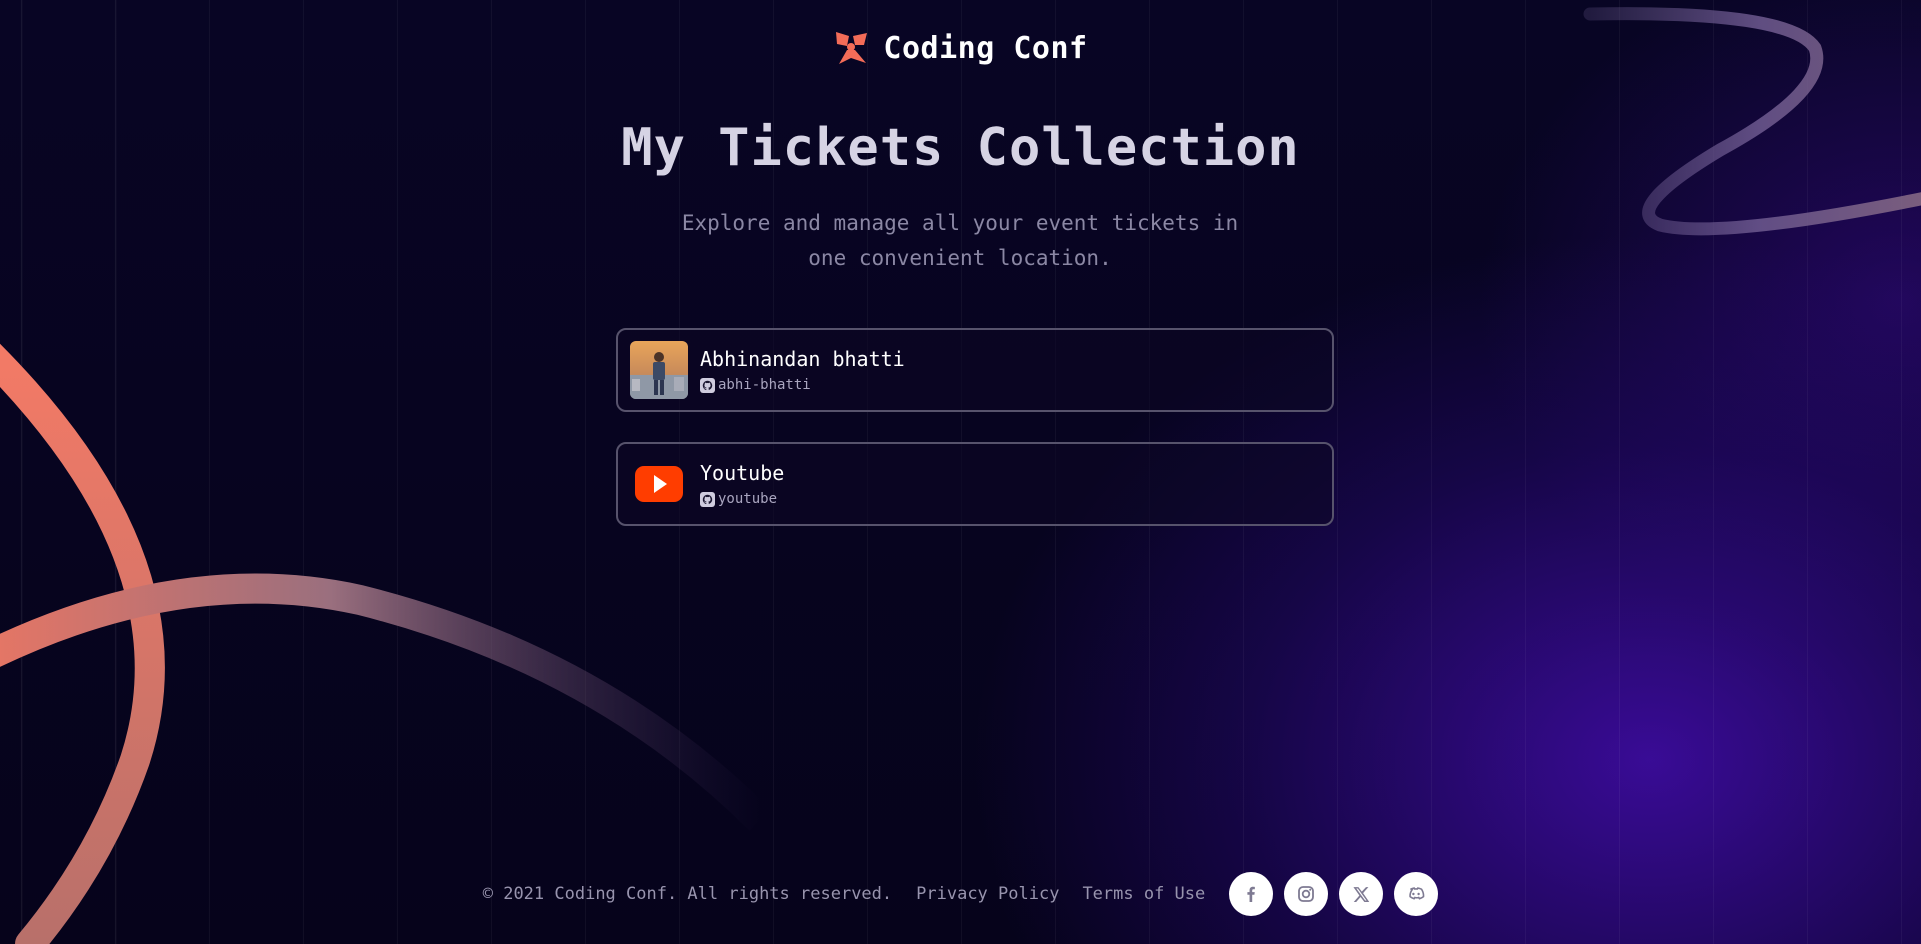  I want to click on privacy-policy-link: Privacy Policy, so click(987, 894).